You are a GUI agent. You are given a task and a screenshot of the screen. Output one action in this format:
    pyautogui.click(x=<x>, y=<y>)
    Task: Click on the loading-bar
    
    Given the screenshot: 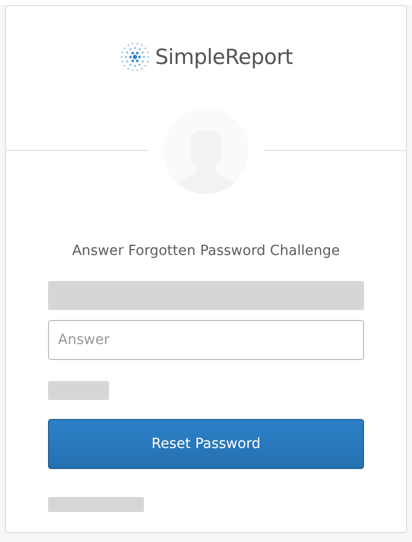 What is the action you would take?
    pyautogui.click(x=78, y=390)
    